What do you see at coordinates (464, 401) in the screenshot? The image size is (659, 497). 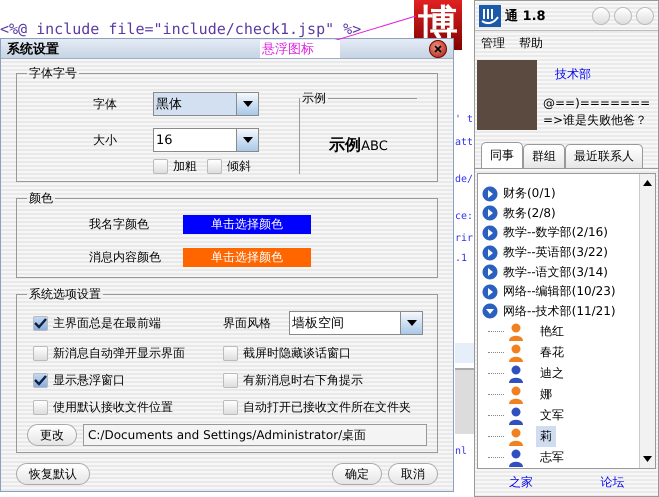 I see `editor-panel-strip` at bounding box center [464, 401].